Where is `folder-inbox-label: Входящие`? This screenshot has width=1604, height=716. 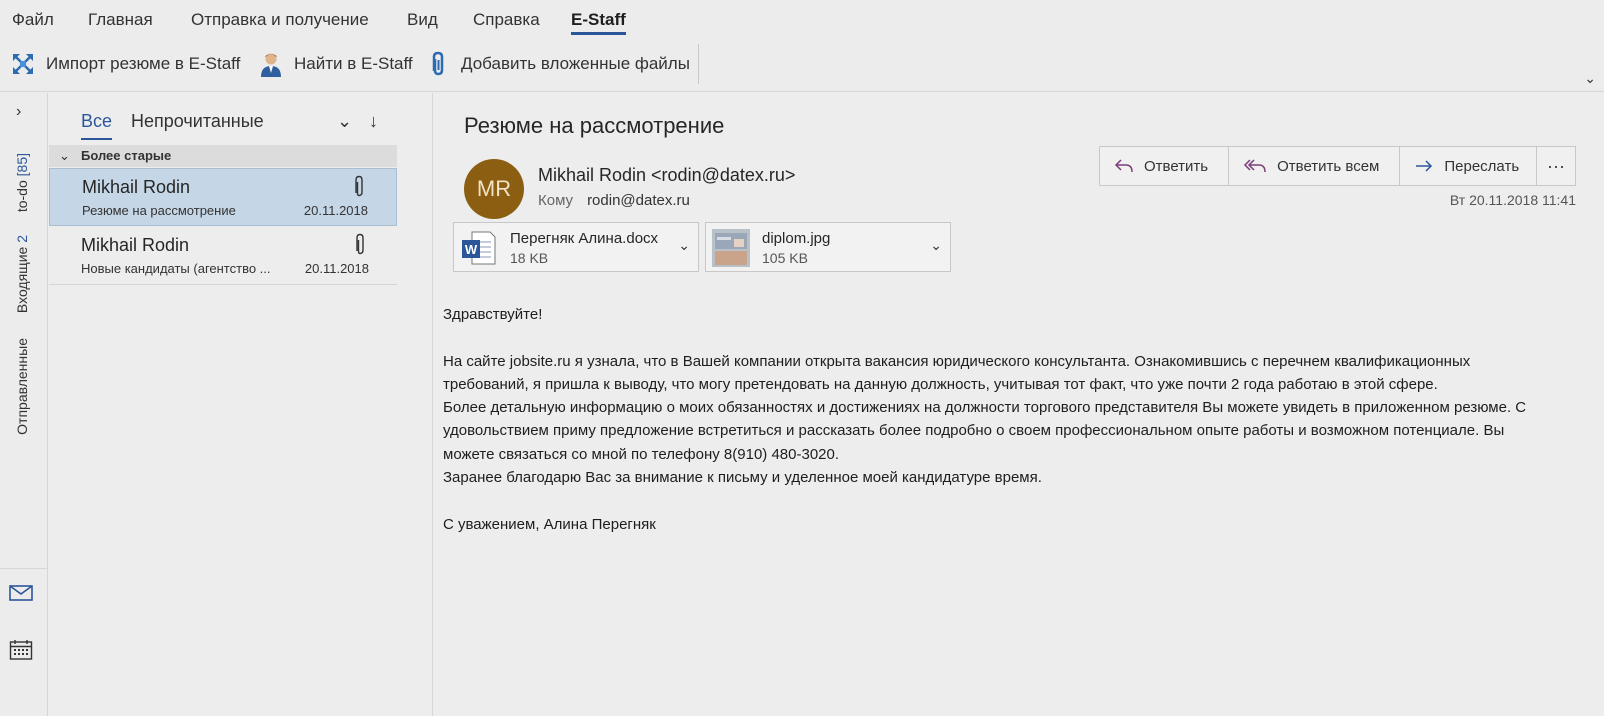
folder-inbox-label: Входящие is located at coordinates (22, 280).